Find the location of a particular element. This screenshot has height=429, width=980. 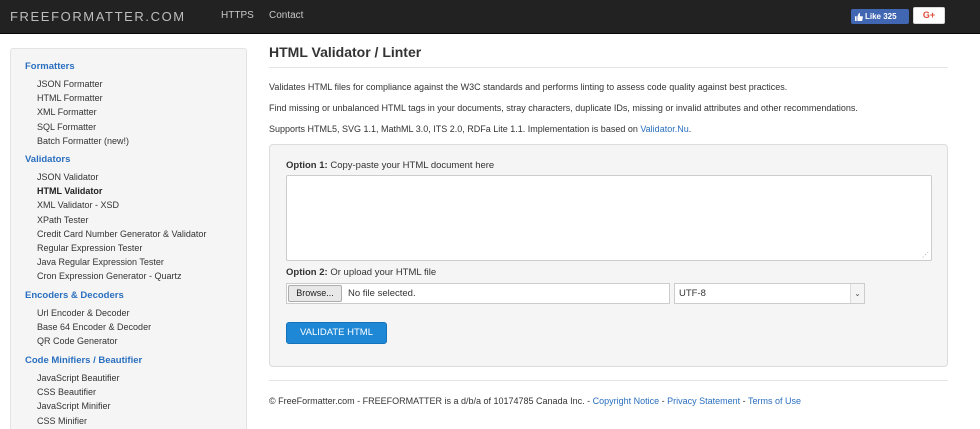

sidebar-item-credit-card-number-generator-validator: Credit Card Number Generator & Validator is located at coordinates (121, 234).